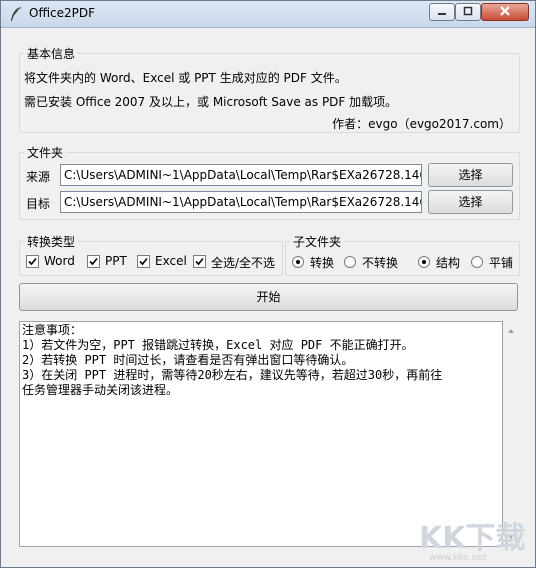 The image size is (536, 568). I want to click on subfolder-group-legend: 子文件夹, so click(317, 241).